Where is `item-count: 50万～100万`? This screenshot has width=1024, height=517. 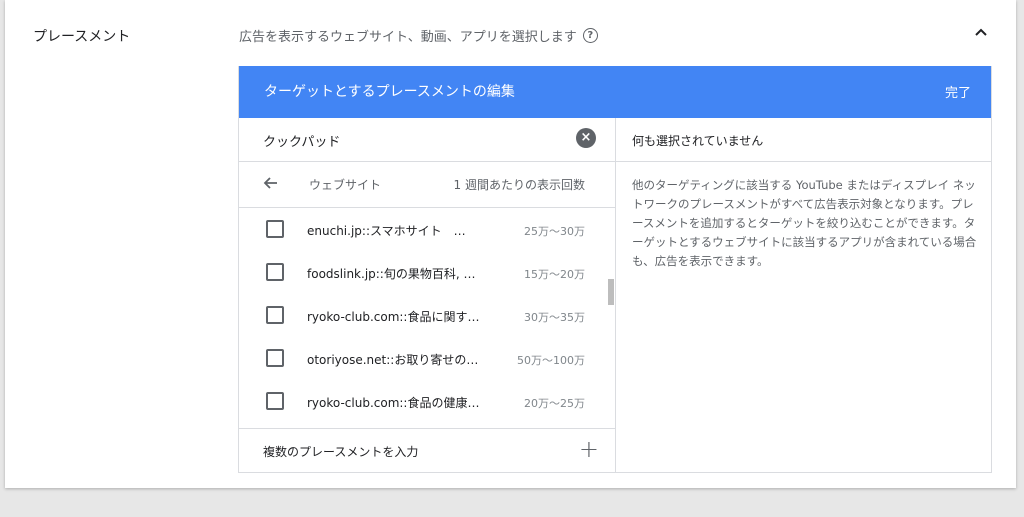
item-count: 50万～100万 is located at coordinates (551, 360).